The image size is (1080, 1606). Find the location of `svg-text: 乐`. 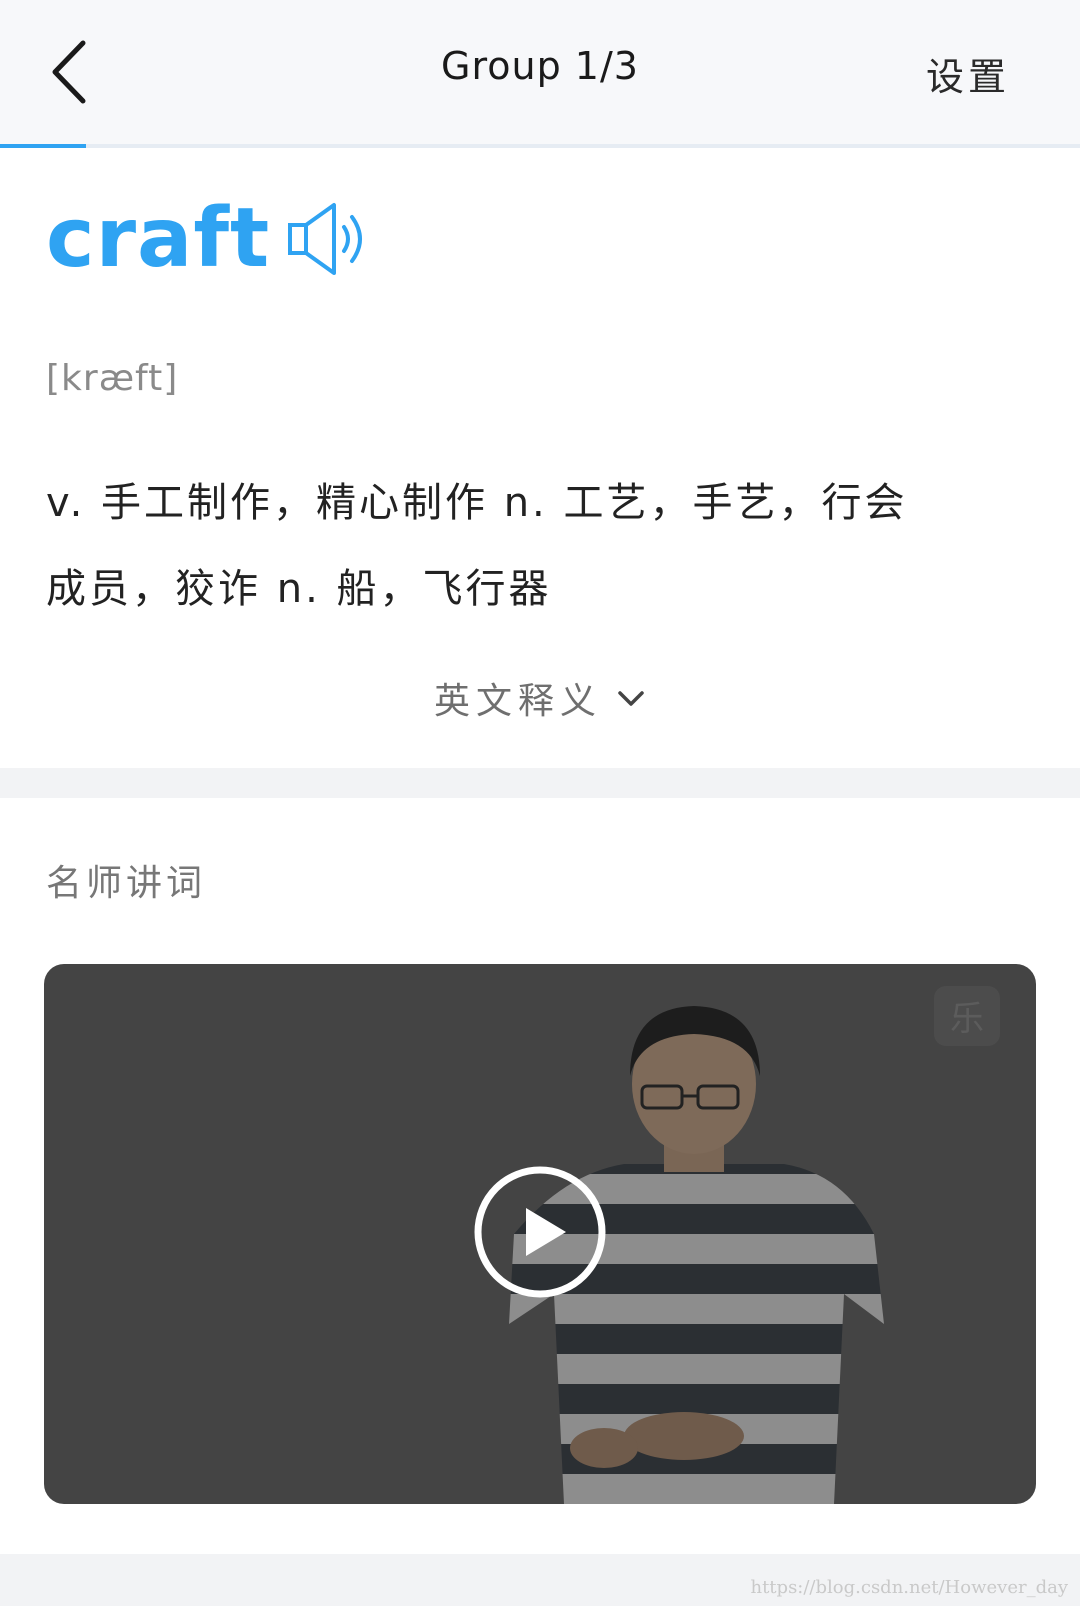

svg-text: 乐 is located at coordinates (967, 1019).